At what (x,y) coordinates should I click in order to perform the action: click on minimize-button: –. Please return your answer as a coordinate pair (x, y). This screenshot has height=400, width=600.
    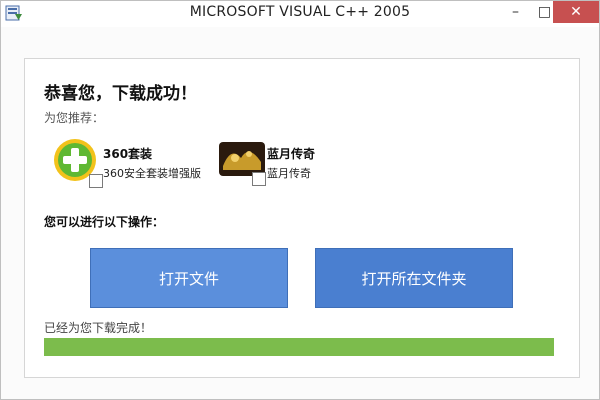
    Looking at the image, I should click on (515, 12).